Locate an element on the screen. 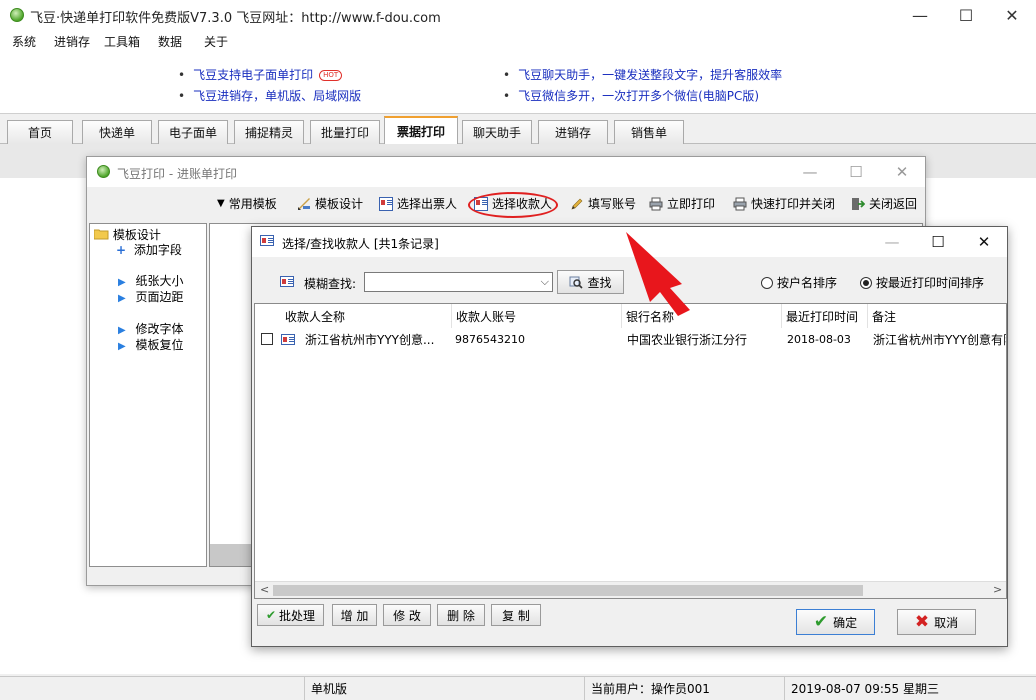 This screenshot has height=700, width=1036. status-mode: 单机版 is located at coordinates (444, 688).